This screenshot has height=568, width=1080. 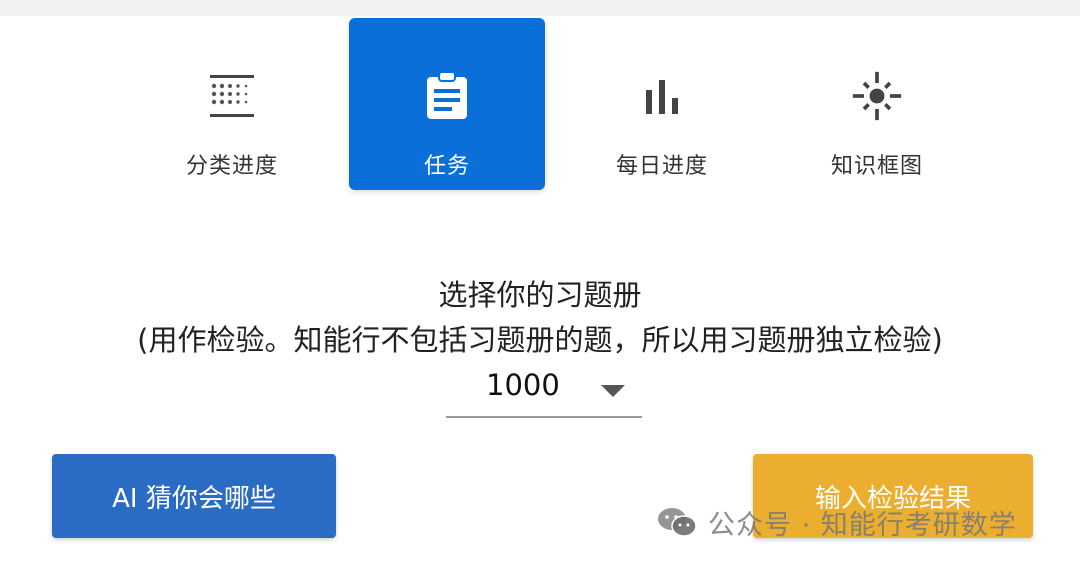 I want to click on clipboard-icon, so click(x=447, y=96).